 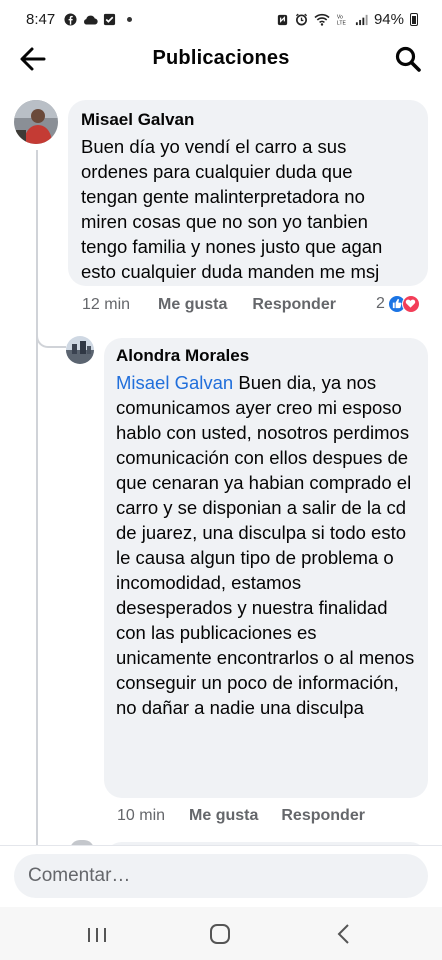 I want to click on thread-line, so click(x=37, y=500).